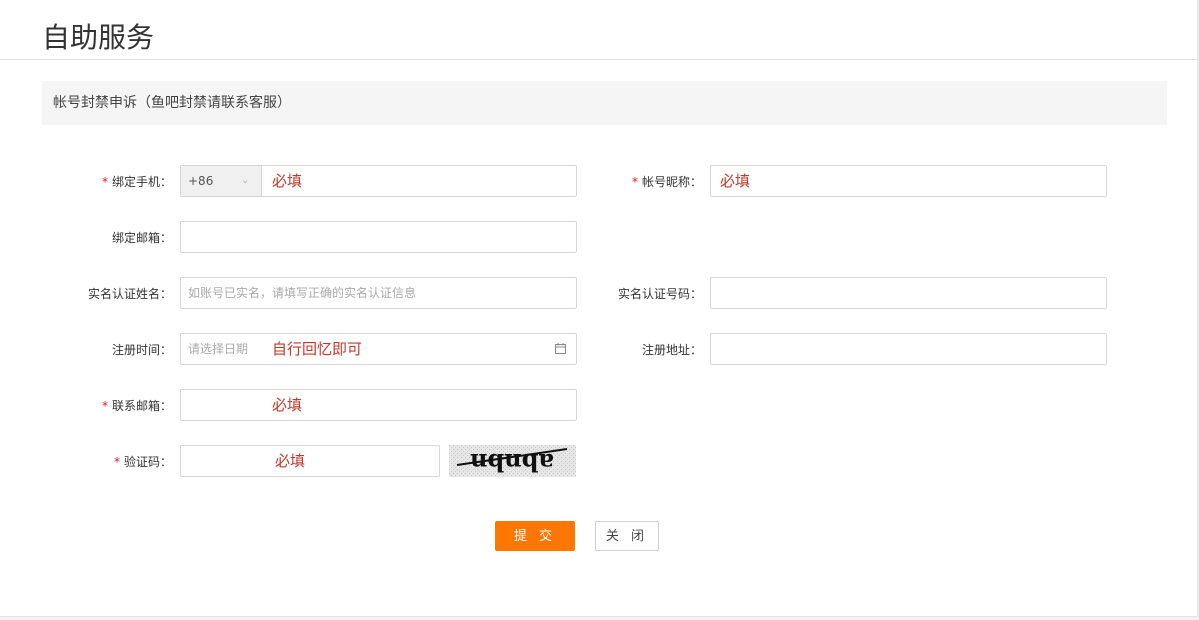  I want to click on top-divider, so click(598, 59).